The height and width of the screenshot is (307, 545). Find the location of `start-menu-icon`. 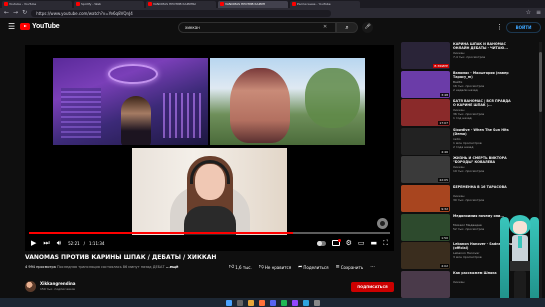

start-menu-icon is located at coordinates (228, 302).